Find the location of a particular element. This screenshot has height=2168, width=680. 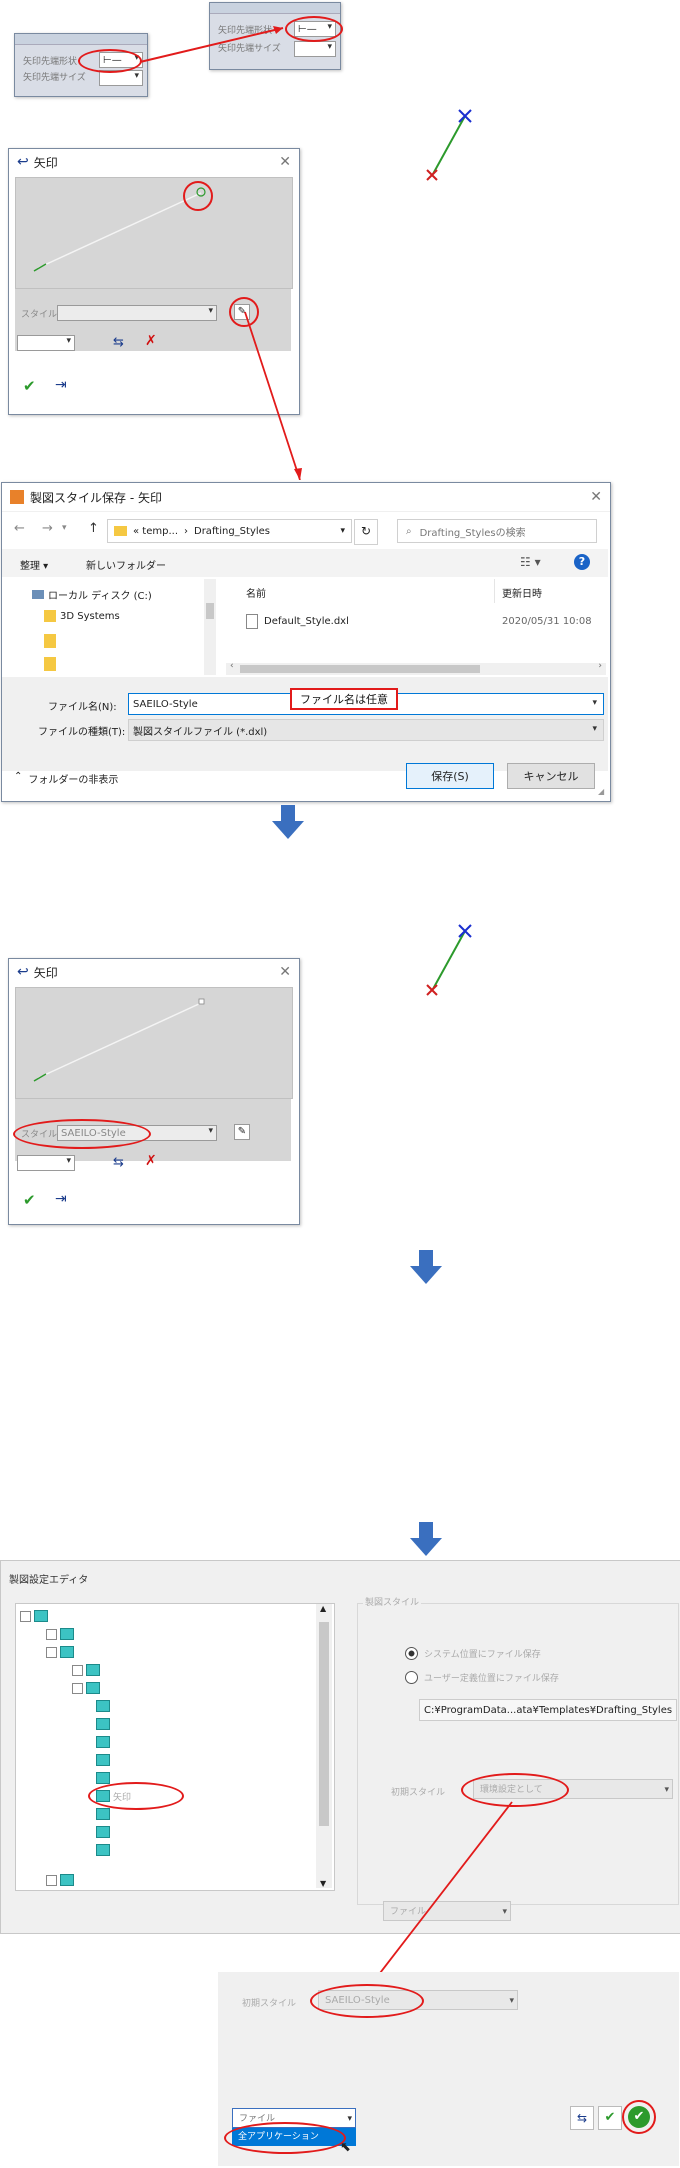

exit-icon: ⇥ is located at coordinates (61, 1199).